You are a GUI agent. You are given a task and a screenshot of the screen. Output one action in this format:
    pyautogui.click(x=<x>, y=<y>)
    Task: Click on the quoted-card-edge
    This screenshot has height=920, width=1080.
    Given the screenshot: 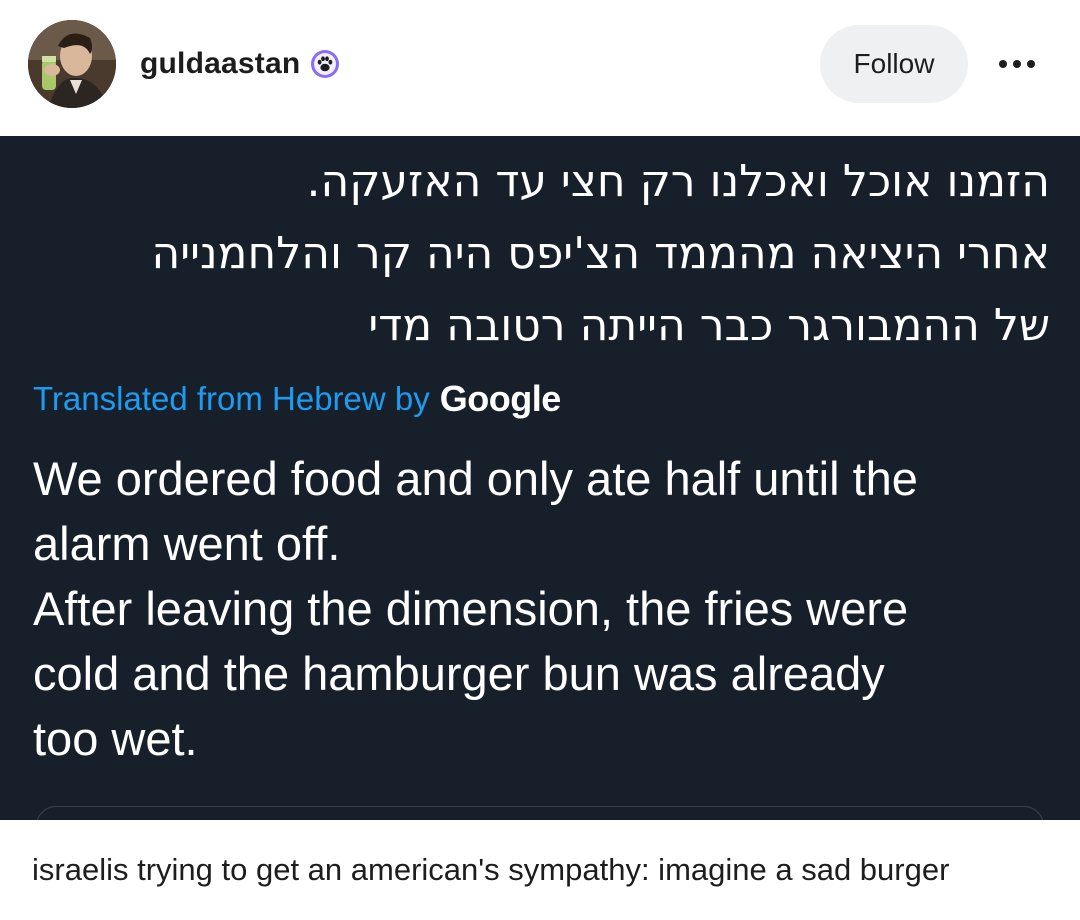 What is the action you would take?
    pyautogui.click(x=540, y=813)
    